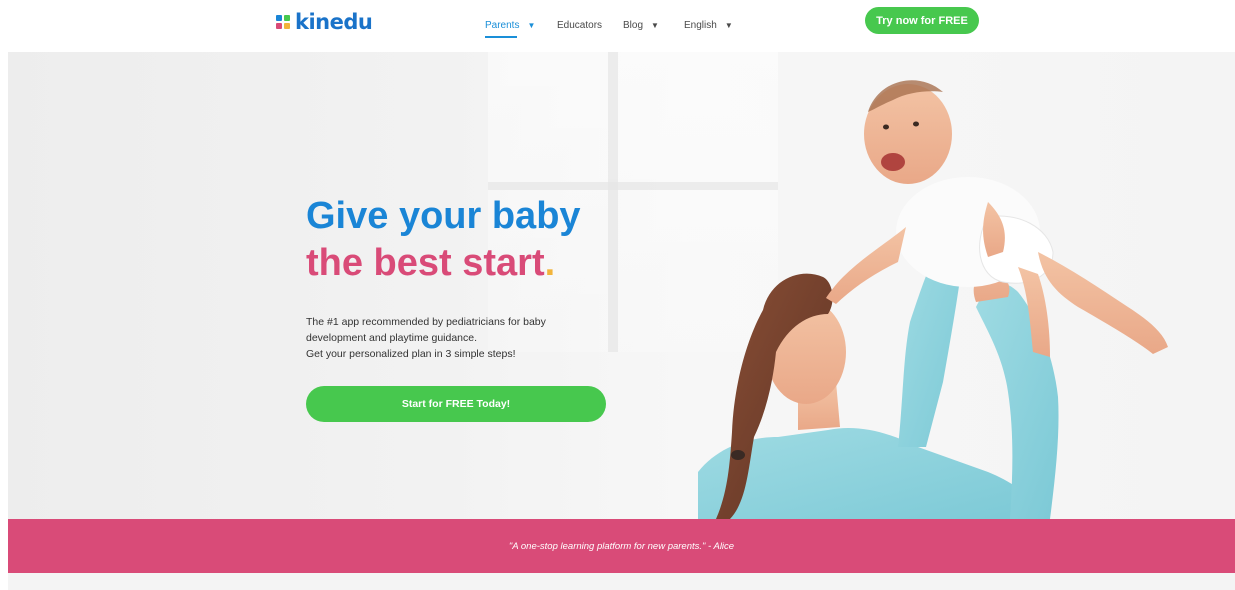 This screenshot has height=590, width=1235. I want to click on nav-item-blog: Blog ▼, so click(641, 25).